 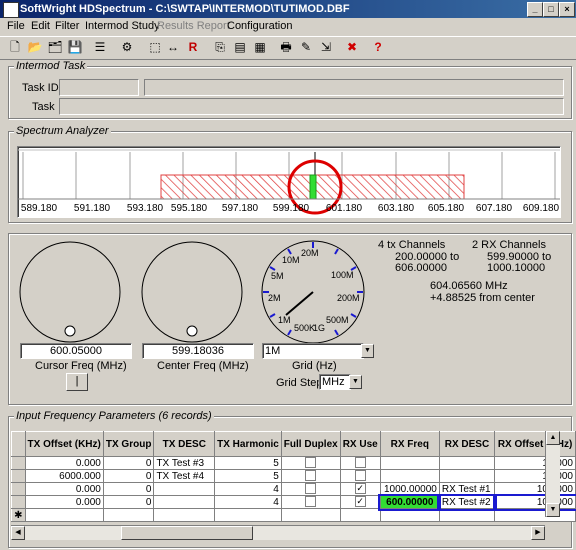 What do you see at coordinates (535, 444) in the screenshot?
I see `column-header: RX Offset (KHz)` at bounding box center [535, 444].